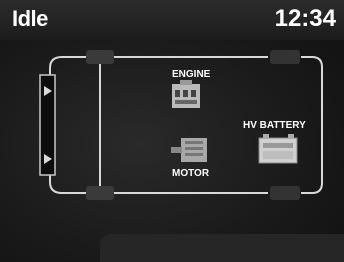  Describe the element at coordinates (100, 57) in the screenshot. I see `front-left-tire` at that location.